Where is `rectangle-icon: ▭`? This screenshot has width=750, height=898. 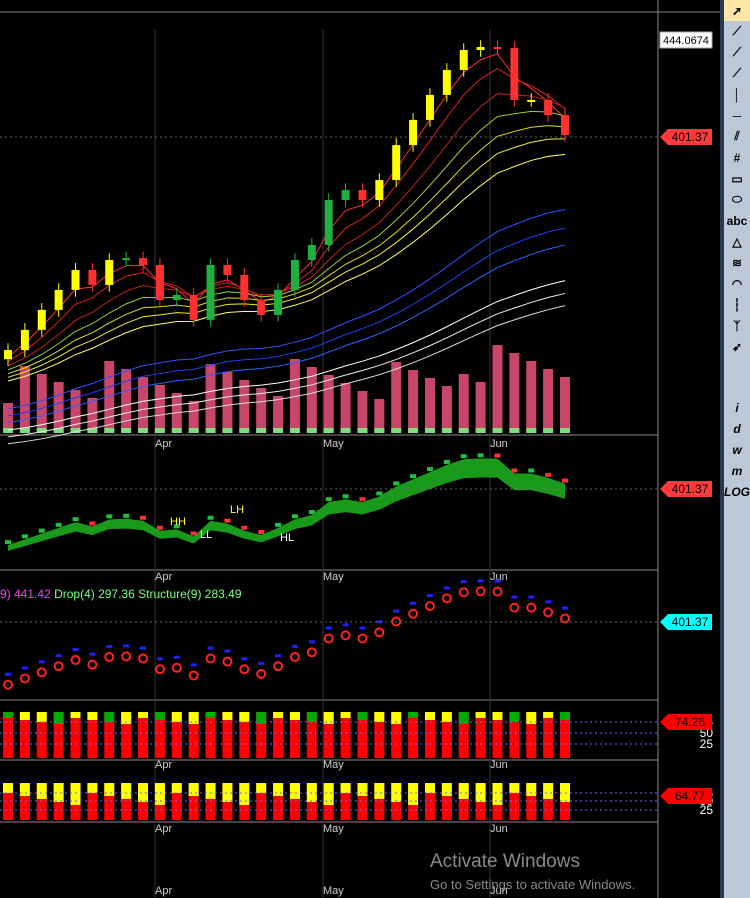
rectangle-icon: ▭ is located at coordinates (737, 178).